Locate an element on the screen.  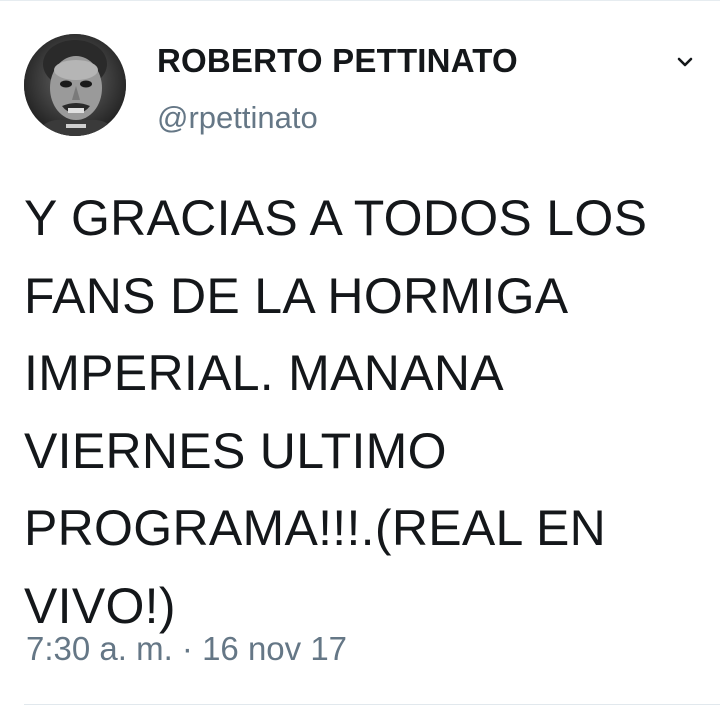
author-display-name: ROBERTO PETTINATO is located at coordinates (337, 61).